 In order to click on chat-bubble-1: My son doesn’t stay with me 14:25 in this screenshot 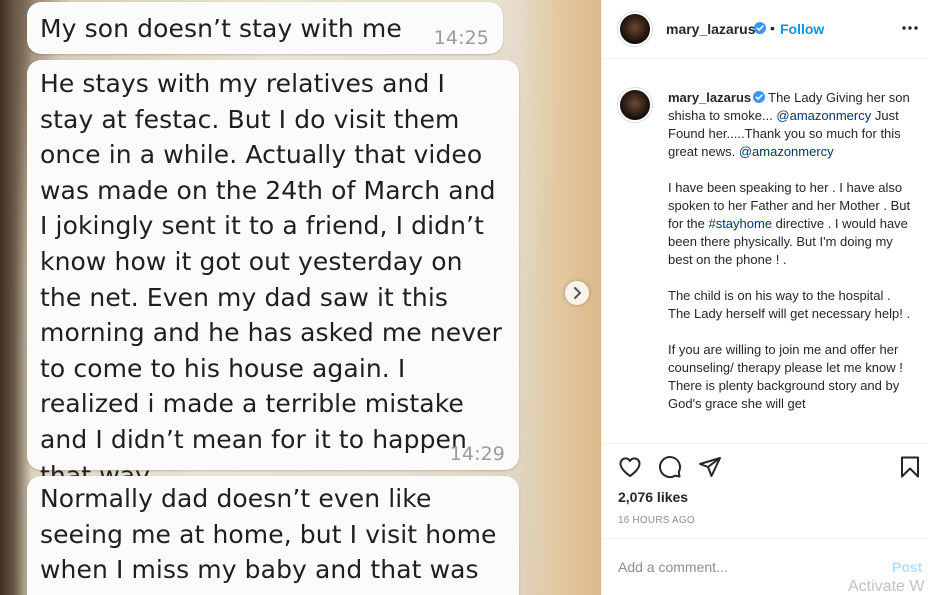, I will do `click(265, 28)`.